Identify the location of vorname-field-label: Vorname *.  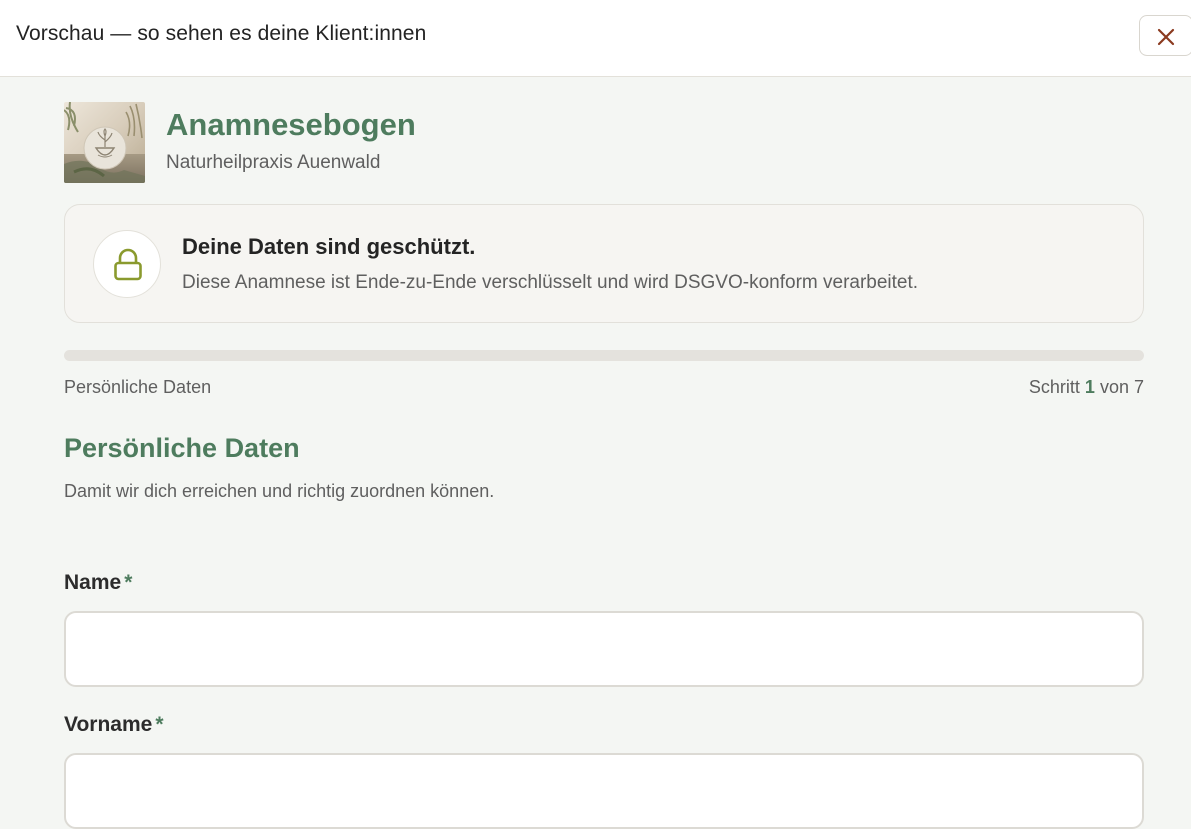
(114, 725).